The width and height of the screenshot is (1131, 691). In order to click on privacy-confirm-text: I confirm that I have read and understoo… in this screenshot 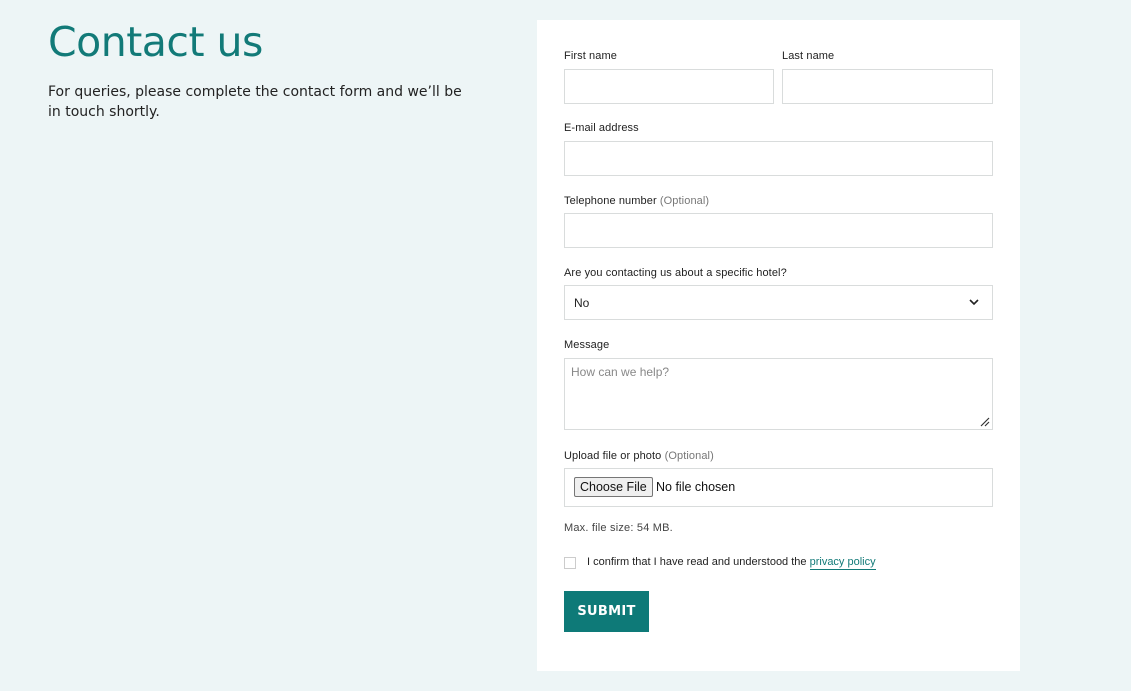, I will do `click(698, 562)`.